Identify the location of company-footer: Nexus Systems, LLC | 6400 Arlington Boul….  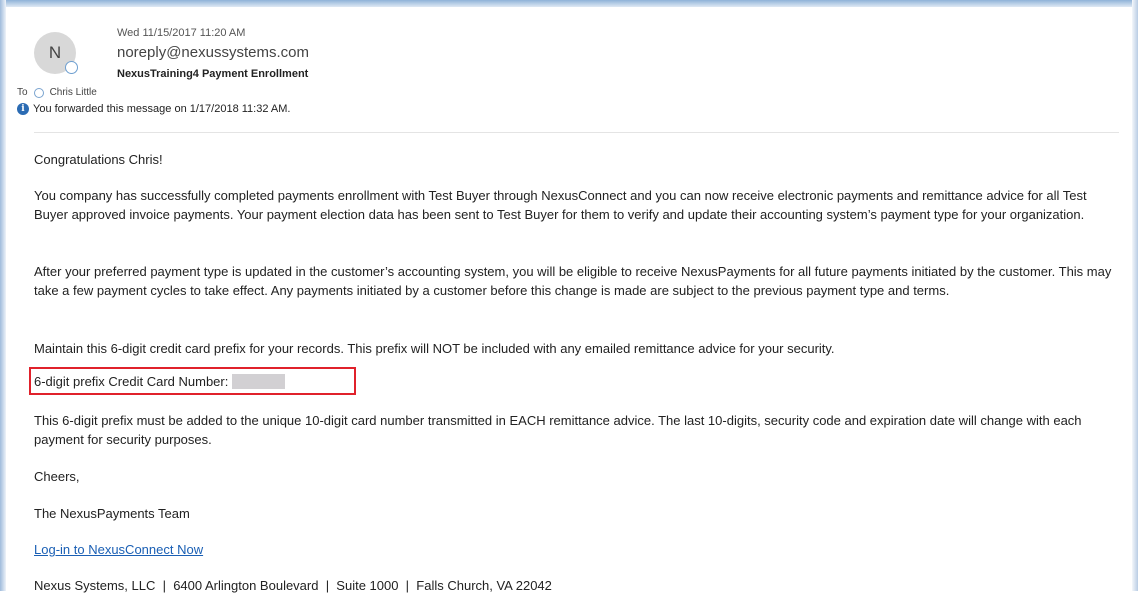
(293, 585).